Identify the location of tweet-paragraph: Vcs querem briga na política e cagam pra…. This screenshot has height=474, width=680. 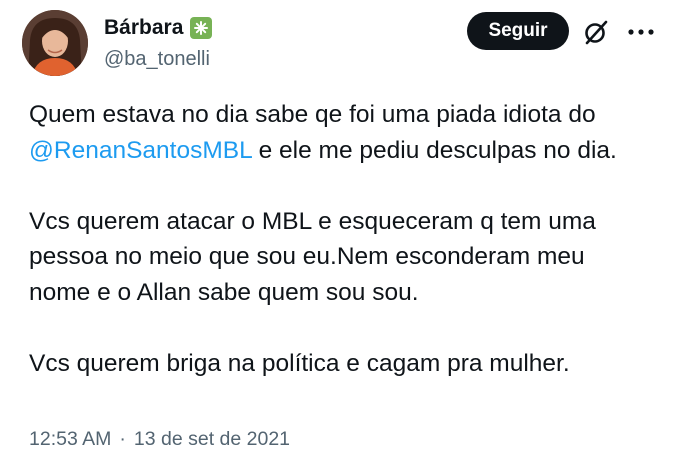
(349, 364).